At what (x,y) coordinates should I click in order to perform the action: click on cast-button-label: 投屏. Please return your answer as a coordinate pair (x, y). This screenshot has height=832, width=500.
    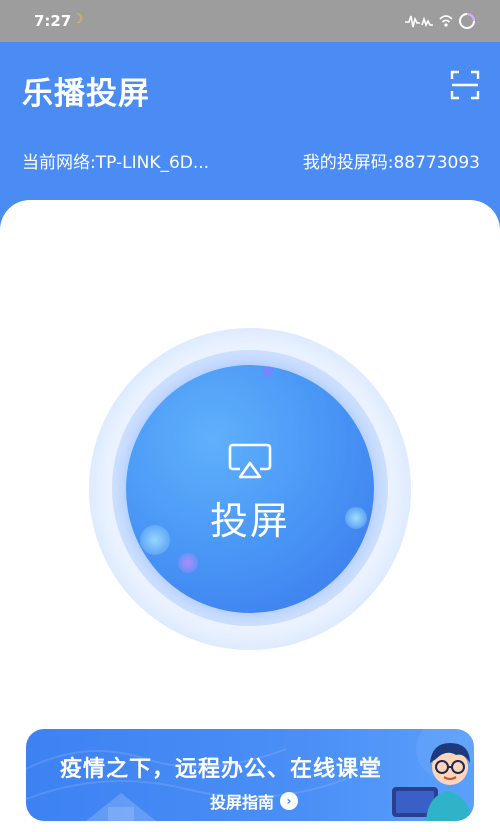
    Looking at the image, I should click on (250, 517).